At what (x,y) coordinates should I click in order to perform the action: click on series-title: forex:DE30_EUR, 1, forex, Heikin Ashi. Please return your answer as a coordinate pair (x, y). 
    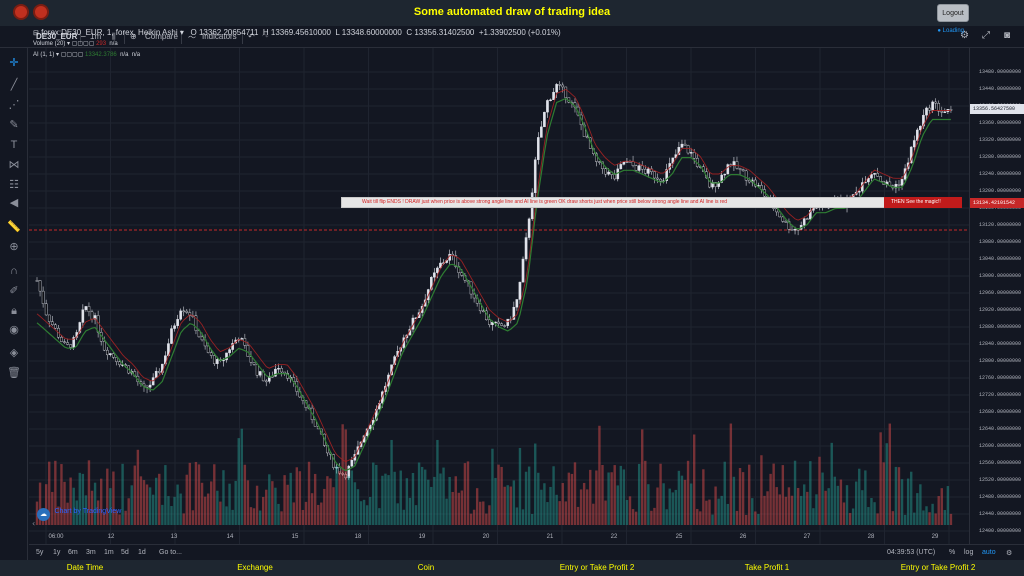
    Looking at the image, I should click on (109, 32).